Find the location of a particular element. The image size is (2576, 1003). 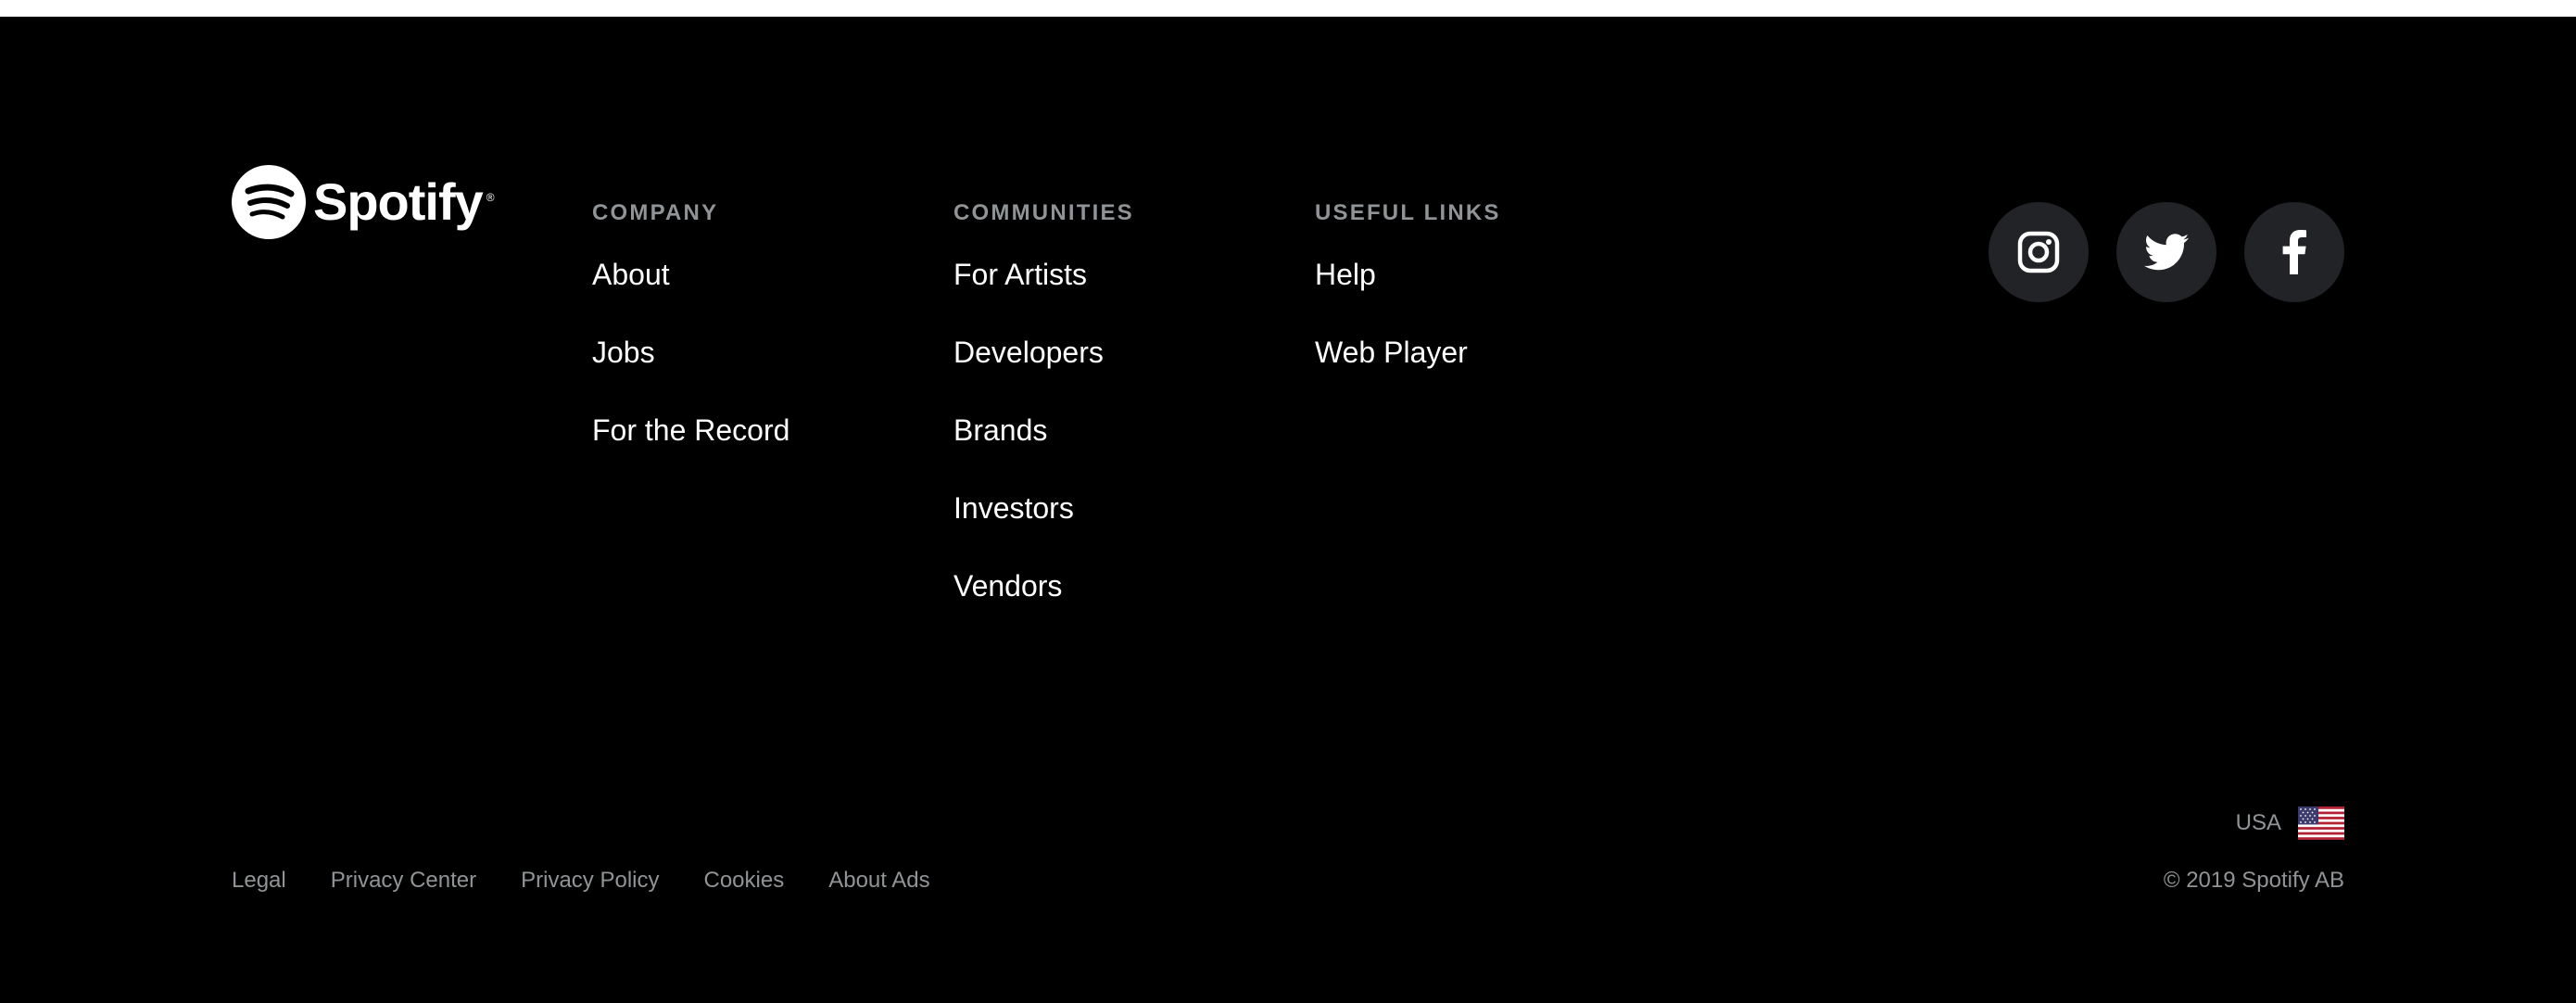

twitter-button is located at coordinates (2166, 252).